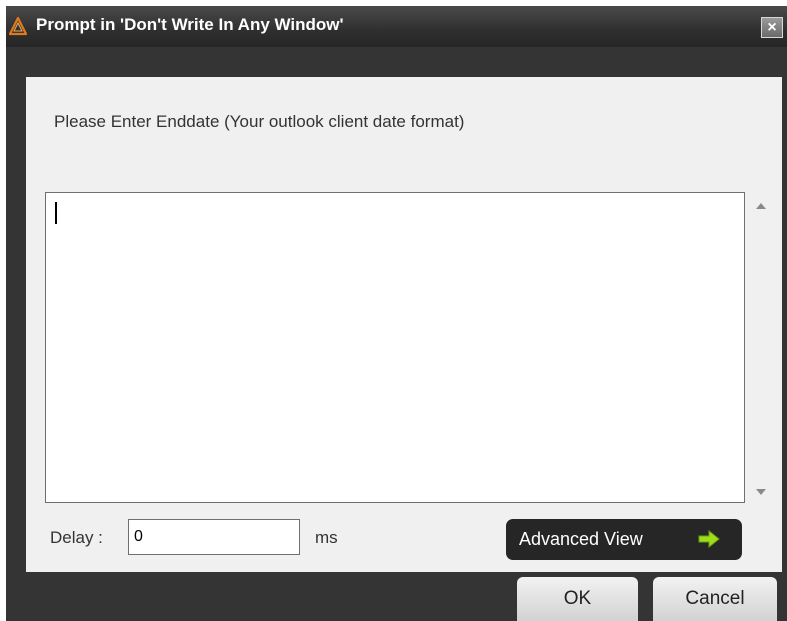 The height and width of the screenshot is (621, 787). I want to click on close-icon: ×, so click(772, 27).